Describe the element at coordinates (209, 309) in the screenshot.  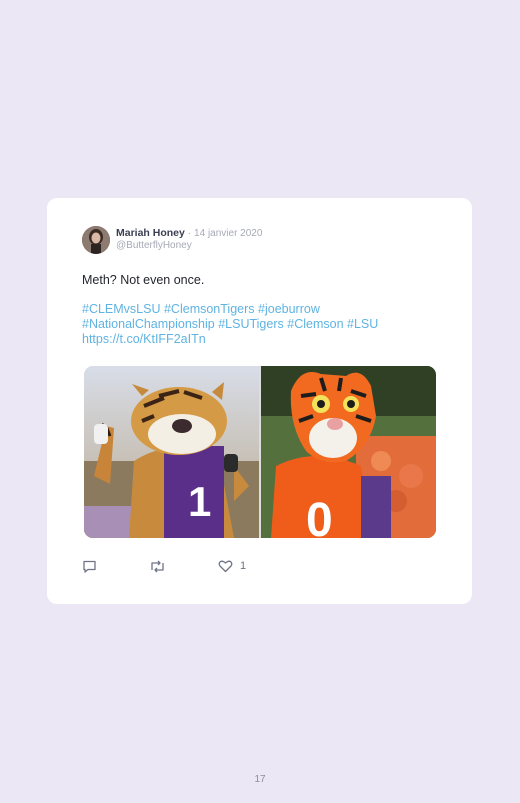
I see `hashtag-link: #ClemsonTigers` at that location.